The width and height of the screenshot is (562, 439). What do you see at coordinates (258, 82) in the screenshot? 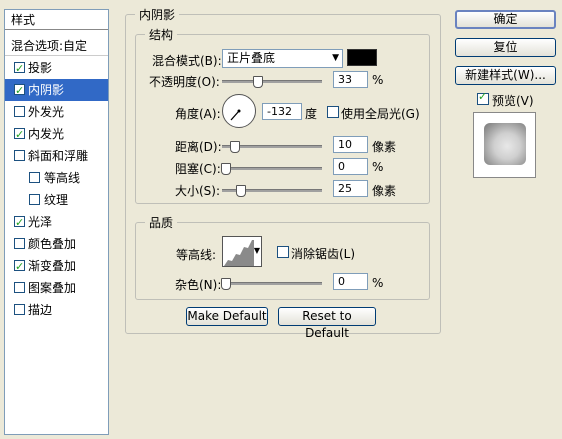
I see `opacity-slider-thumb` at bounding box center [258, 82].